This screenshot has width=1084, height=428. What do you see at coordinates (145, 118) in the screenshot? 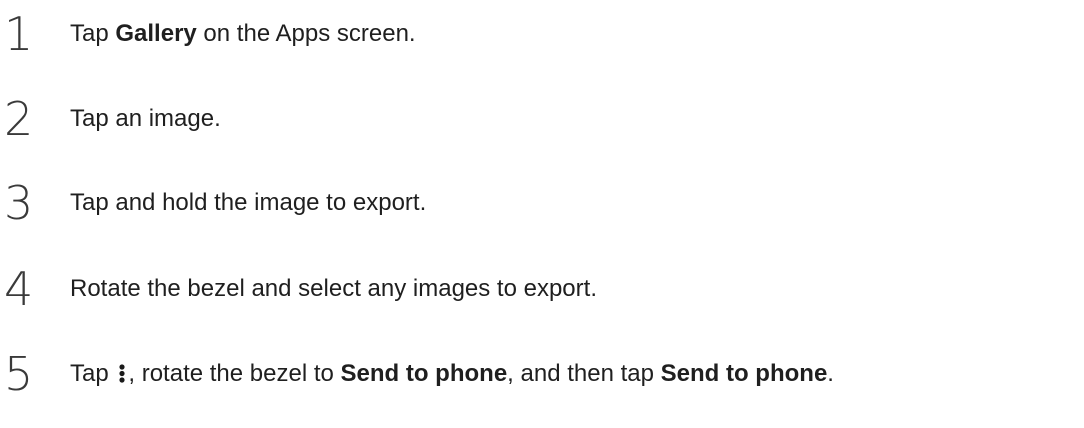
I see `step-text: Tap an image.` at bounding box center [145, 118].